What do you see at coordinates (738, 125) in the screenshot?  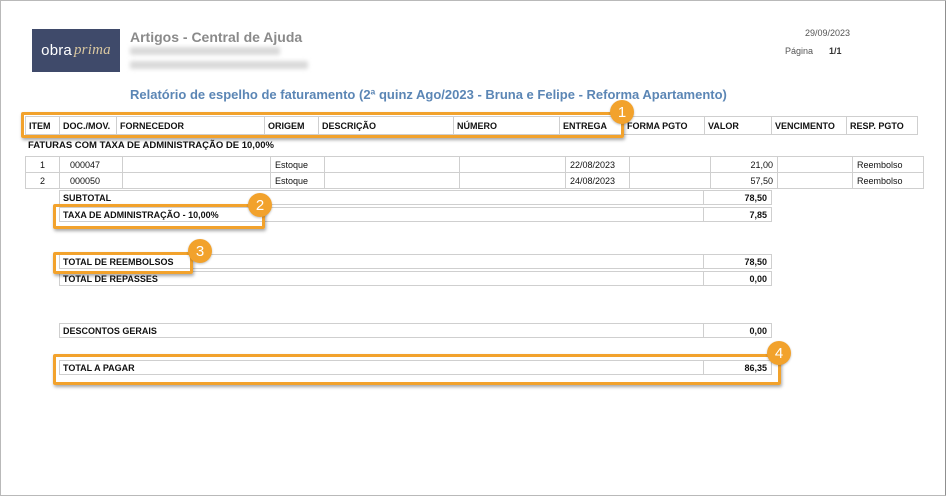 I see `col-valor: VALOR` at bounding box center [738, 125].